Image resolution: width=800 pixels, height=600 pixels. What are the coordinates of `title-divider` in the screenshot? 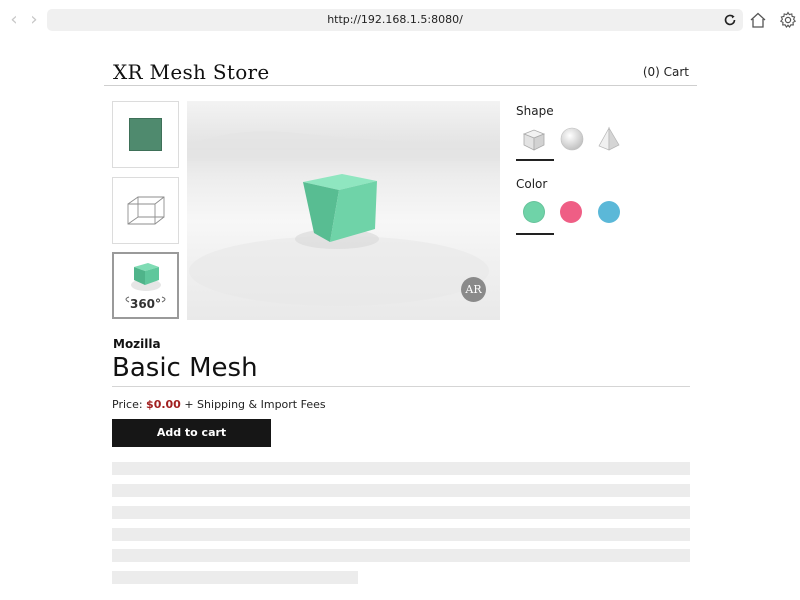 It's located at (401, 386).